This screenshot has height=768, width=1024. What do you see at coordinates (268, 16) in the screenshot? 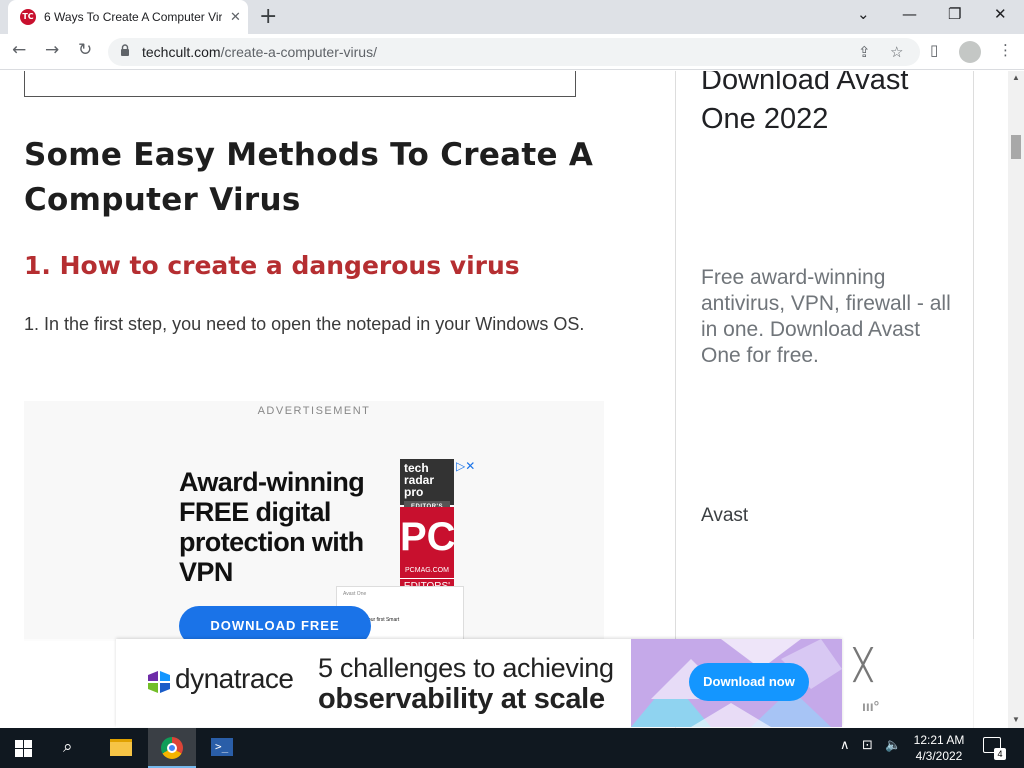
I see `new-tab-button: +` at bounding box center [268, 16].